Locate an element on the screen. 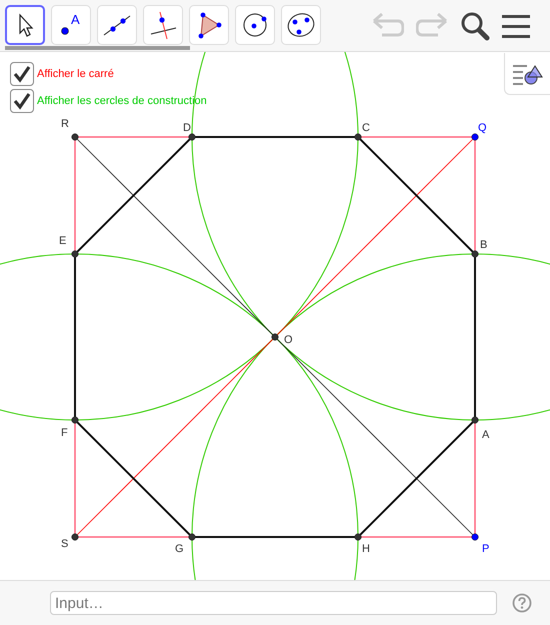 The height and width of the screenshot is (625, 550). conic-tool-icon is located at coordinates (301, 25).